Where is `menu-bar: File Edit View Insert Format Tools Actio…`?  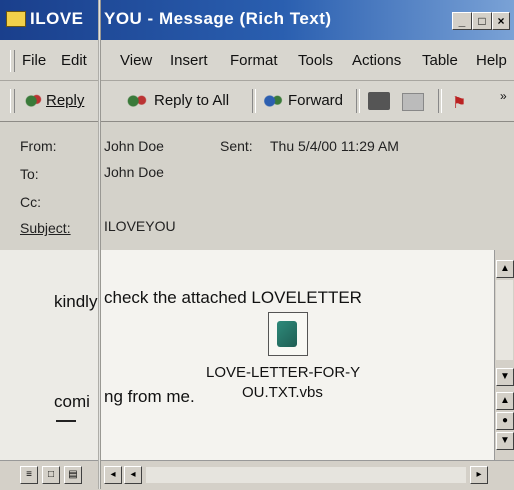 menu-bar: File Edit View Insert Format Tools Actio… is located at coordinates (257, 60).